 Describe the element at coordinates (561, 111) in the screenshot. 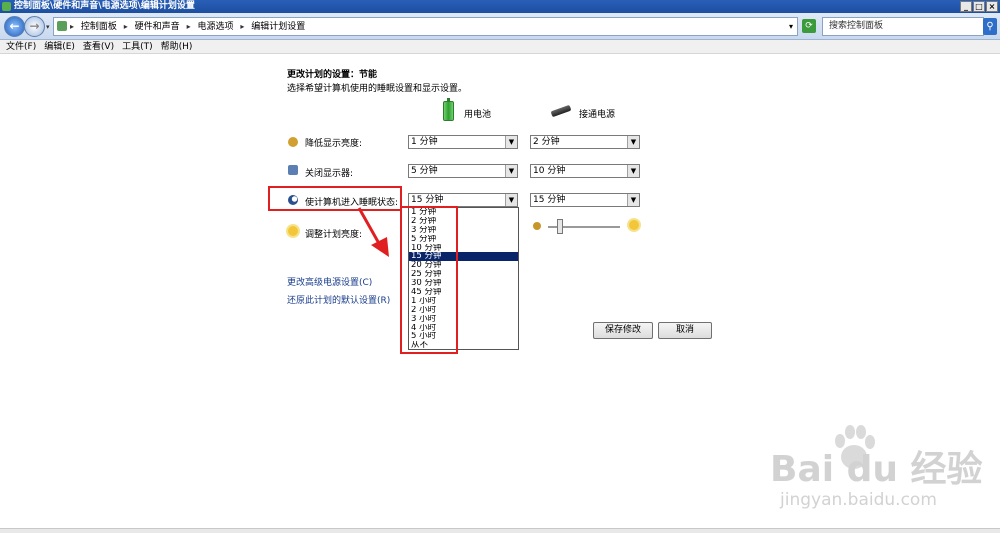

I see `plug-icon` at that location.